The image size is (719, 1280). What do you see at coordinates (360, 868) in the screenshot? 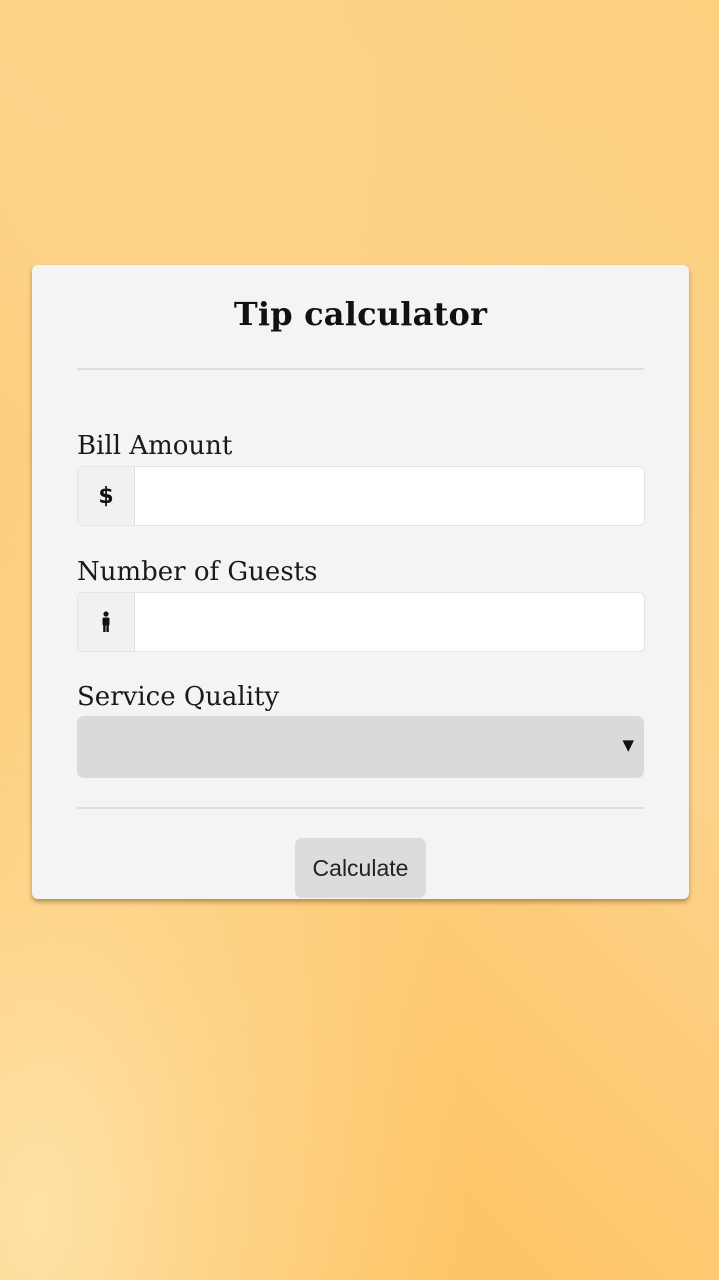
I see `calculate-button: Calculate` at bounding box center [360, 868].